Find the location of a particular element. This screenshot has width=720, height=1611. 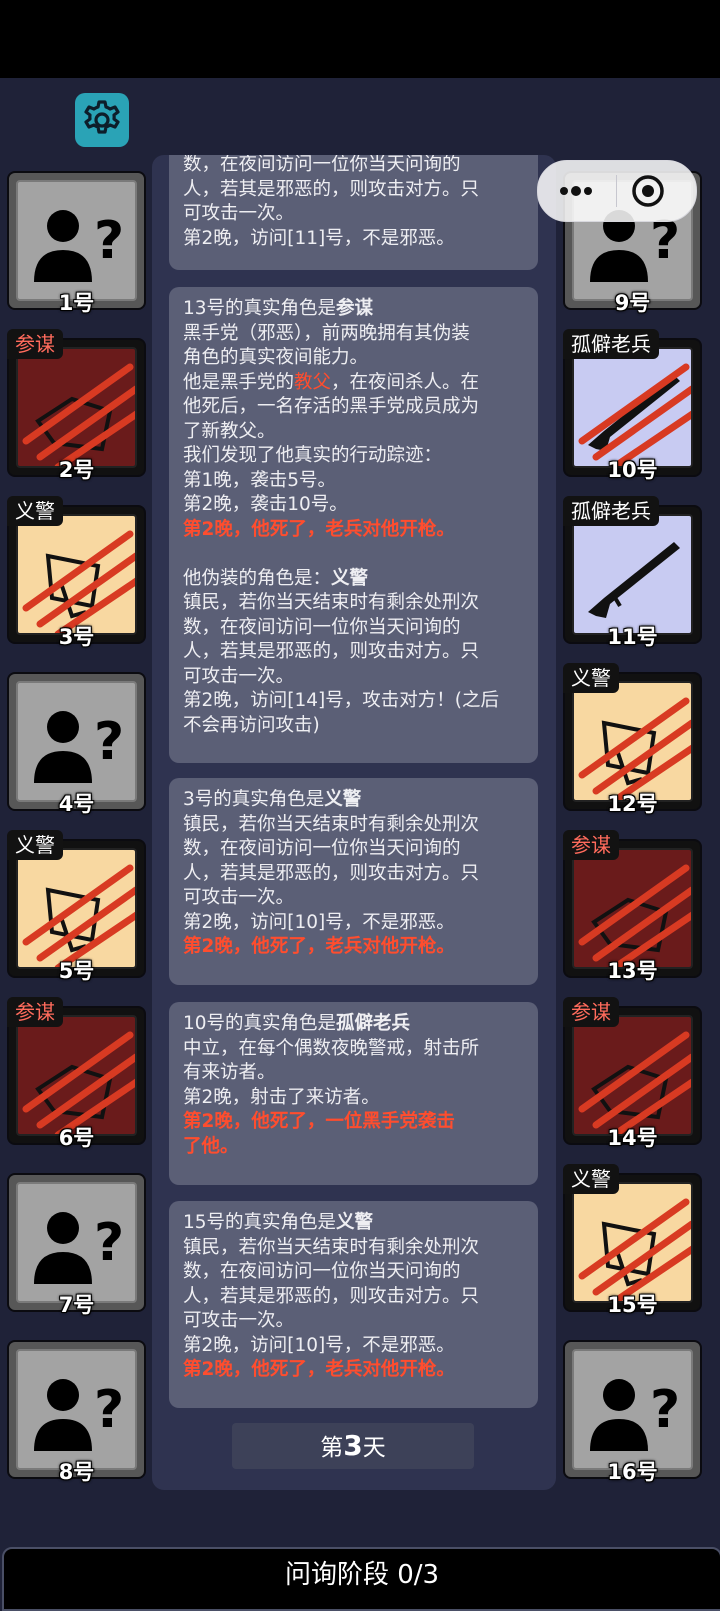

close-target-icon is located at coordinates (648, 191).